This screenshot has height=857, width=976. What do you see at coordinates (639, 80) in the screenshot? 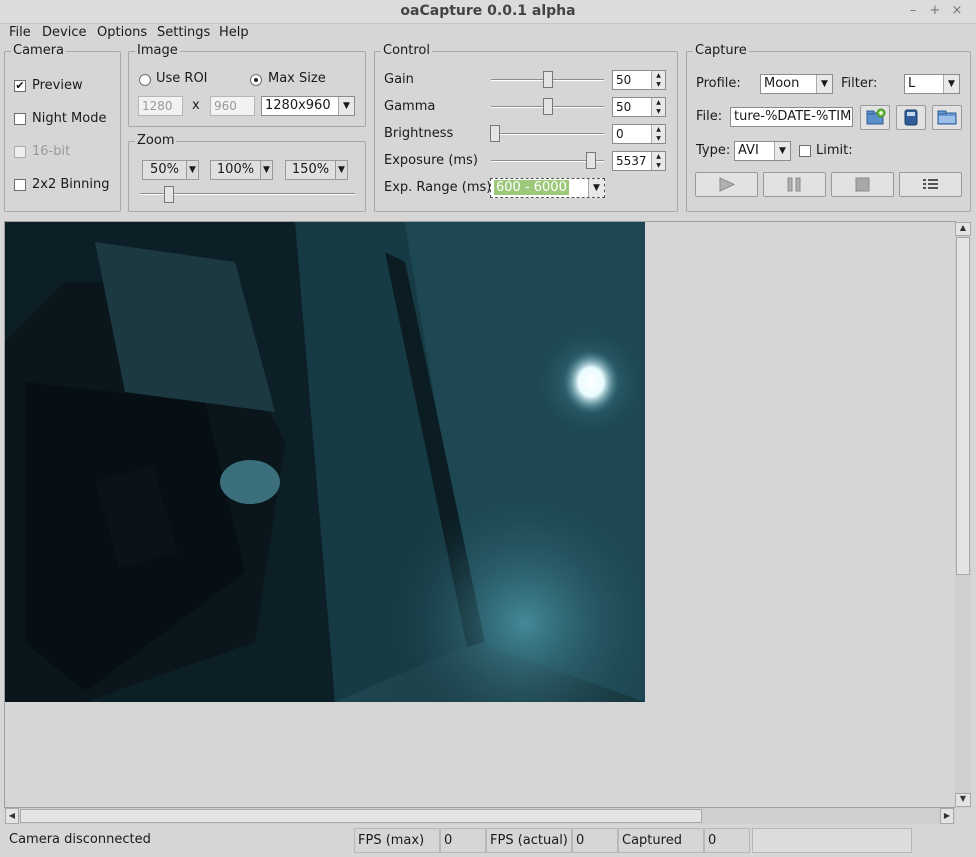
I see `gain-spinbox: 50 ▲ ▼` at bounding box center [639, 80].